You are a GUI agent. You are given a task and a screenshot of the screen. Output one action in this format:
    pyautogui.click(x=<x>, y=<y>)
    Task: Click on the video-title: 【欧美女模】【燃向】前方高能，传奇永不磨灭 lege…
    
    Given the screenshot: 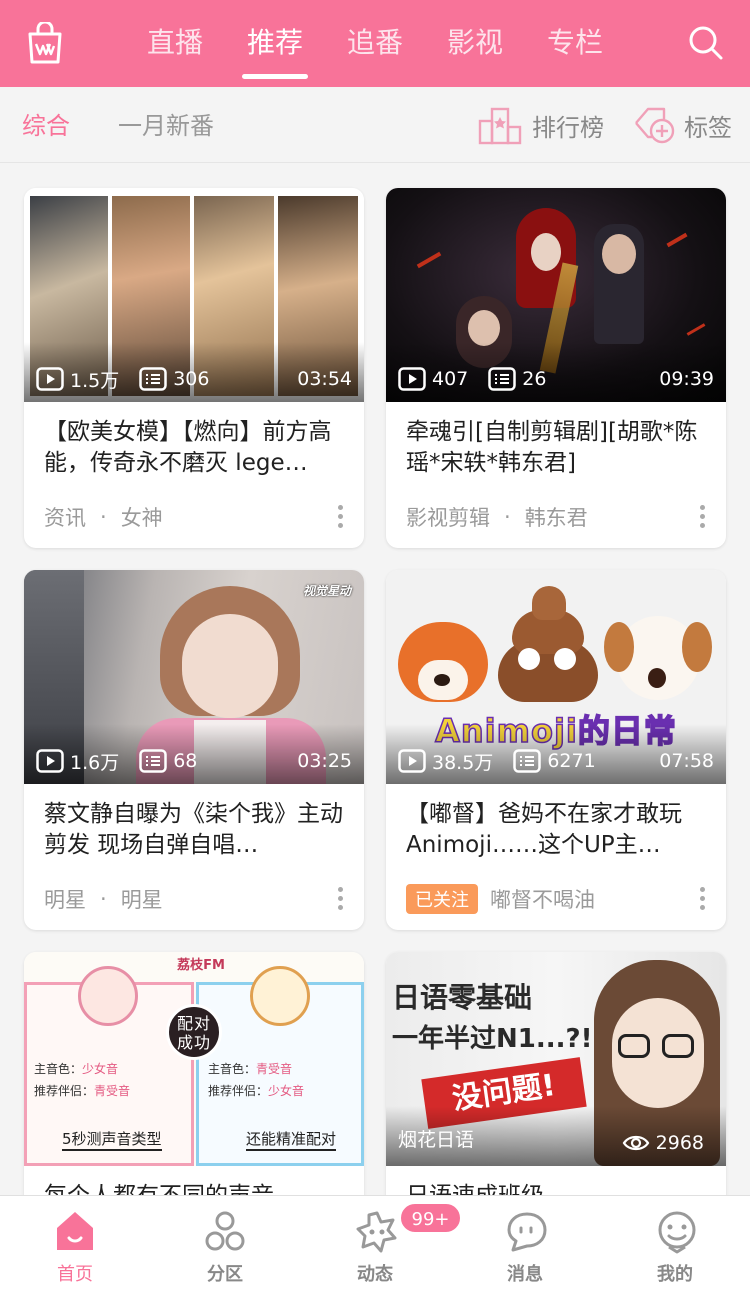 What is the action you would take?
    pyautogui.click(x=194, y=448)
    